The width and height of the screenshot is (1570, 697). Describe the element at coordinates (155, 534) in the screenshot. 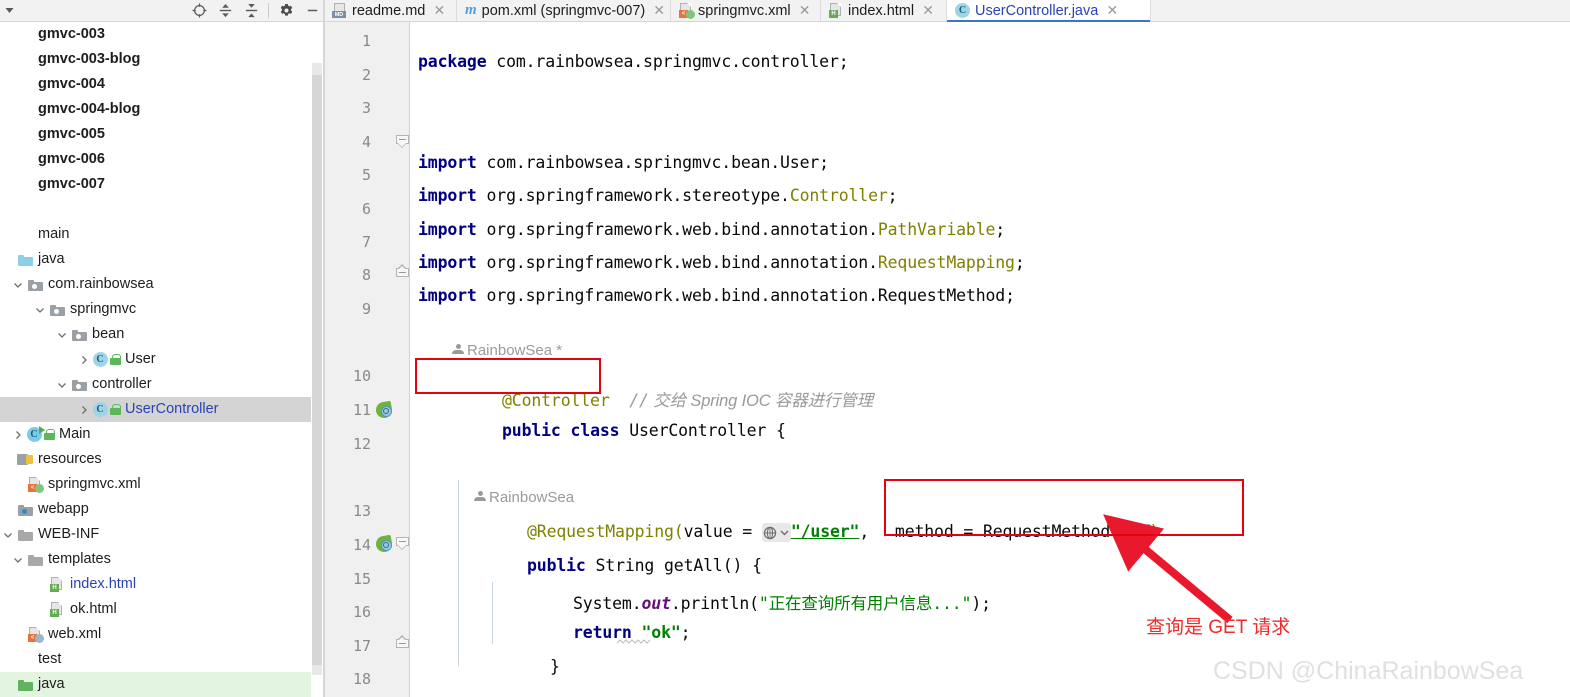

I see `tree-item-web-inf: WEB-INF` at that location.